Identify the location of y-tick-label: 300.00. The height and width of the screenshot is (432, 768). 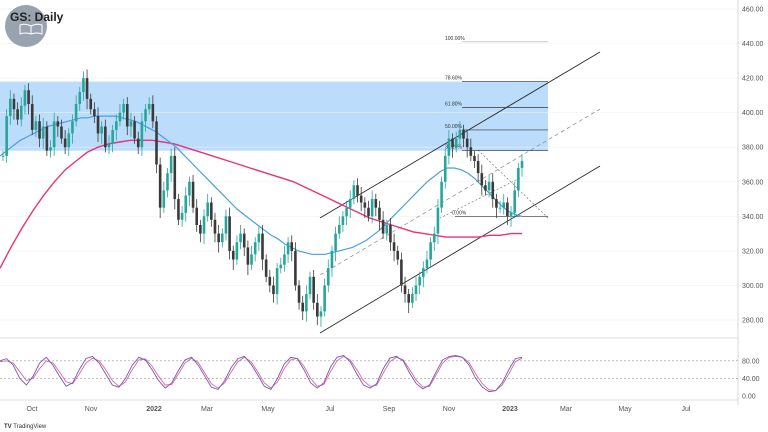
(753, 286).